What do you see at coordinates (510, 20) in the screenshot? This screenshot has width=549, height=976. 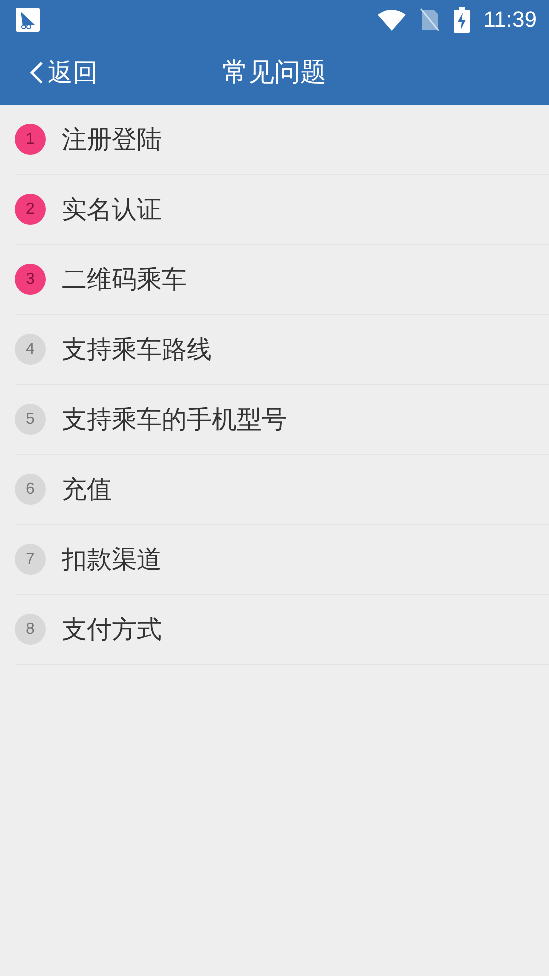 I see `clock-time: 11:39` at bounding box center [510, 20].